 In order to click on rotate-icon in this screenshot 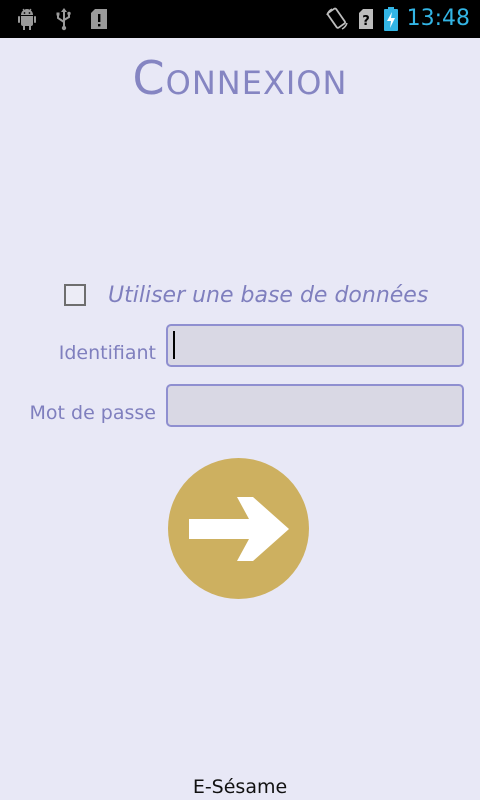, I will do `click(337, 19)`.